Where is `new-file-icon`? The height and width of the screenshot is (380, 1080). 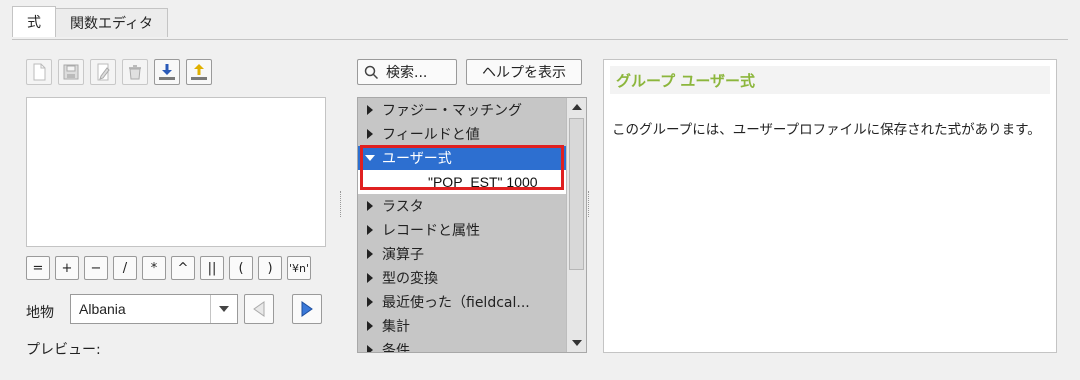 new-file-icon is located at coordinates (39, 72).